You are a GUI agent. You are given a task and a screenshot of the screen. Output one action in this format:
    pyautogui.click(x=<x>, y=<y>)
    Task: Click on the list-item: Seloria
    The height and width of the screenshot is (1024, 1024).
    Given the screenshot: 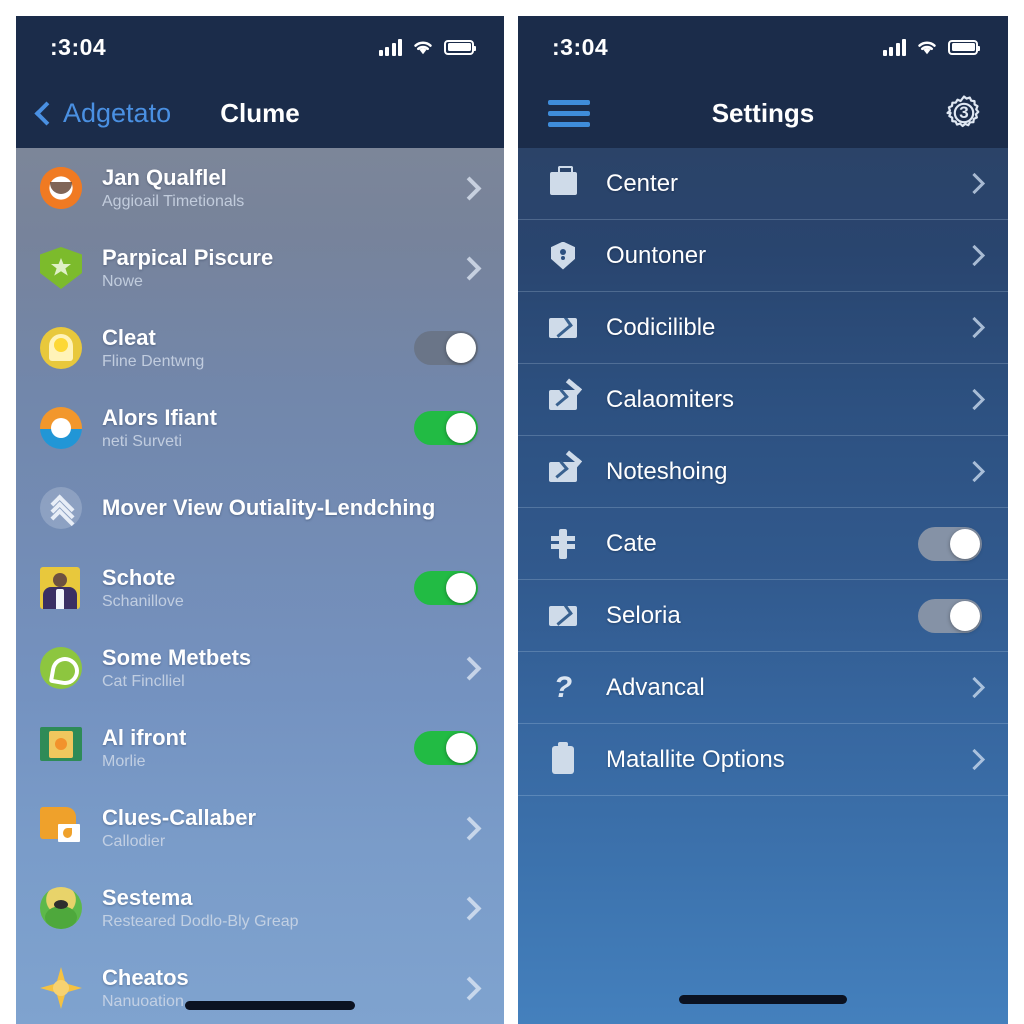 What is the action you would take?
    pyautogui.click(x=763, y=616)
    